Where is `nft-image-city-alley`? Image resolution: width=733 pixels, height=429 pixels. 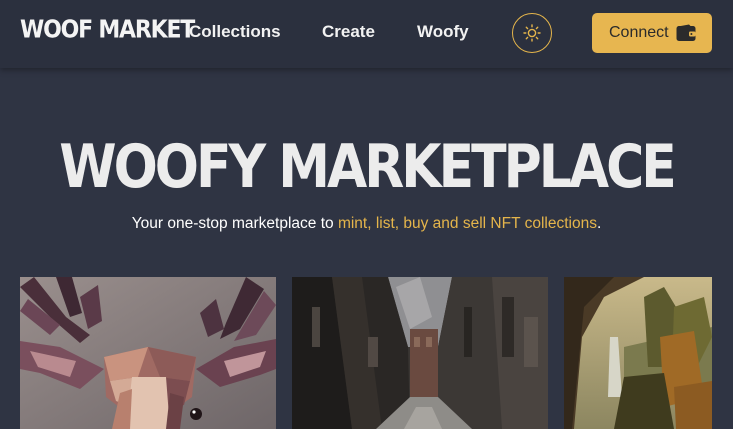 nft-image-city-alley is located at coordinates (420, 353).